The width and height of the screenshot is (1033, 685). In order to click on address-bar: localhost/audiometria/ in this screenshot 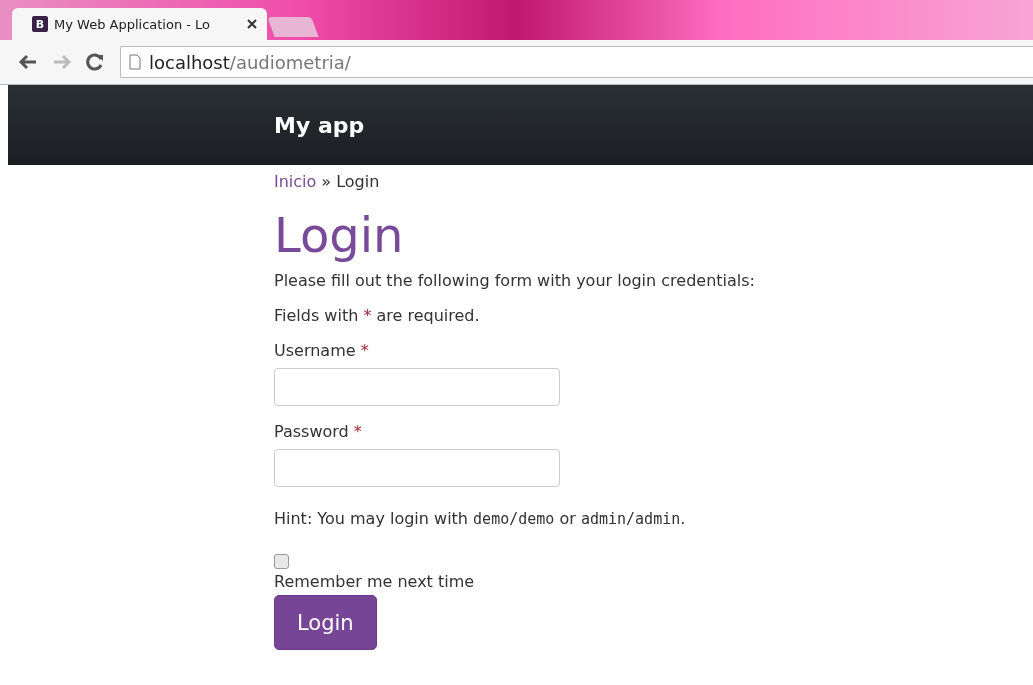, I will do `click(576, 62)`.